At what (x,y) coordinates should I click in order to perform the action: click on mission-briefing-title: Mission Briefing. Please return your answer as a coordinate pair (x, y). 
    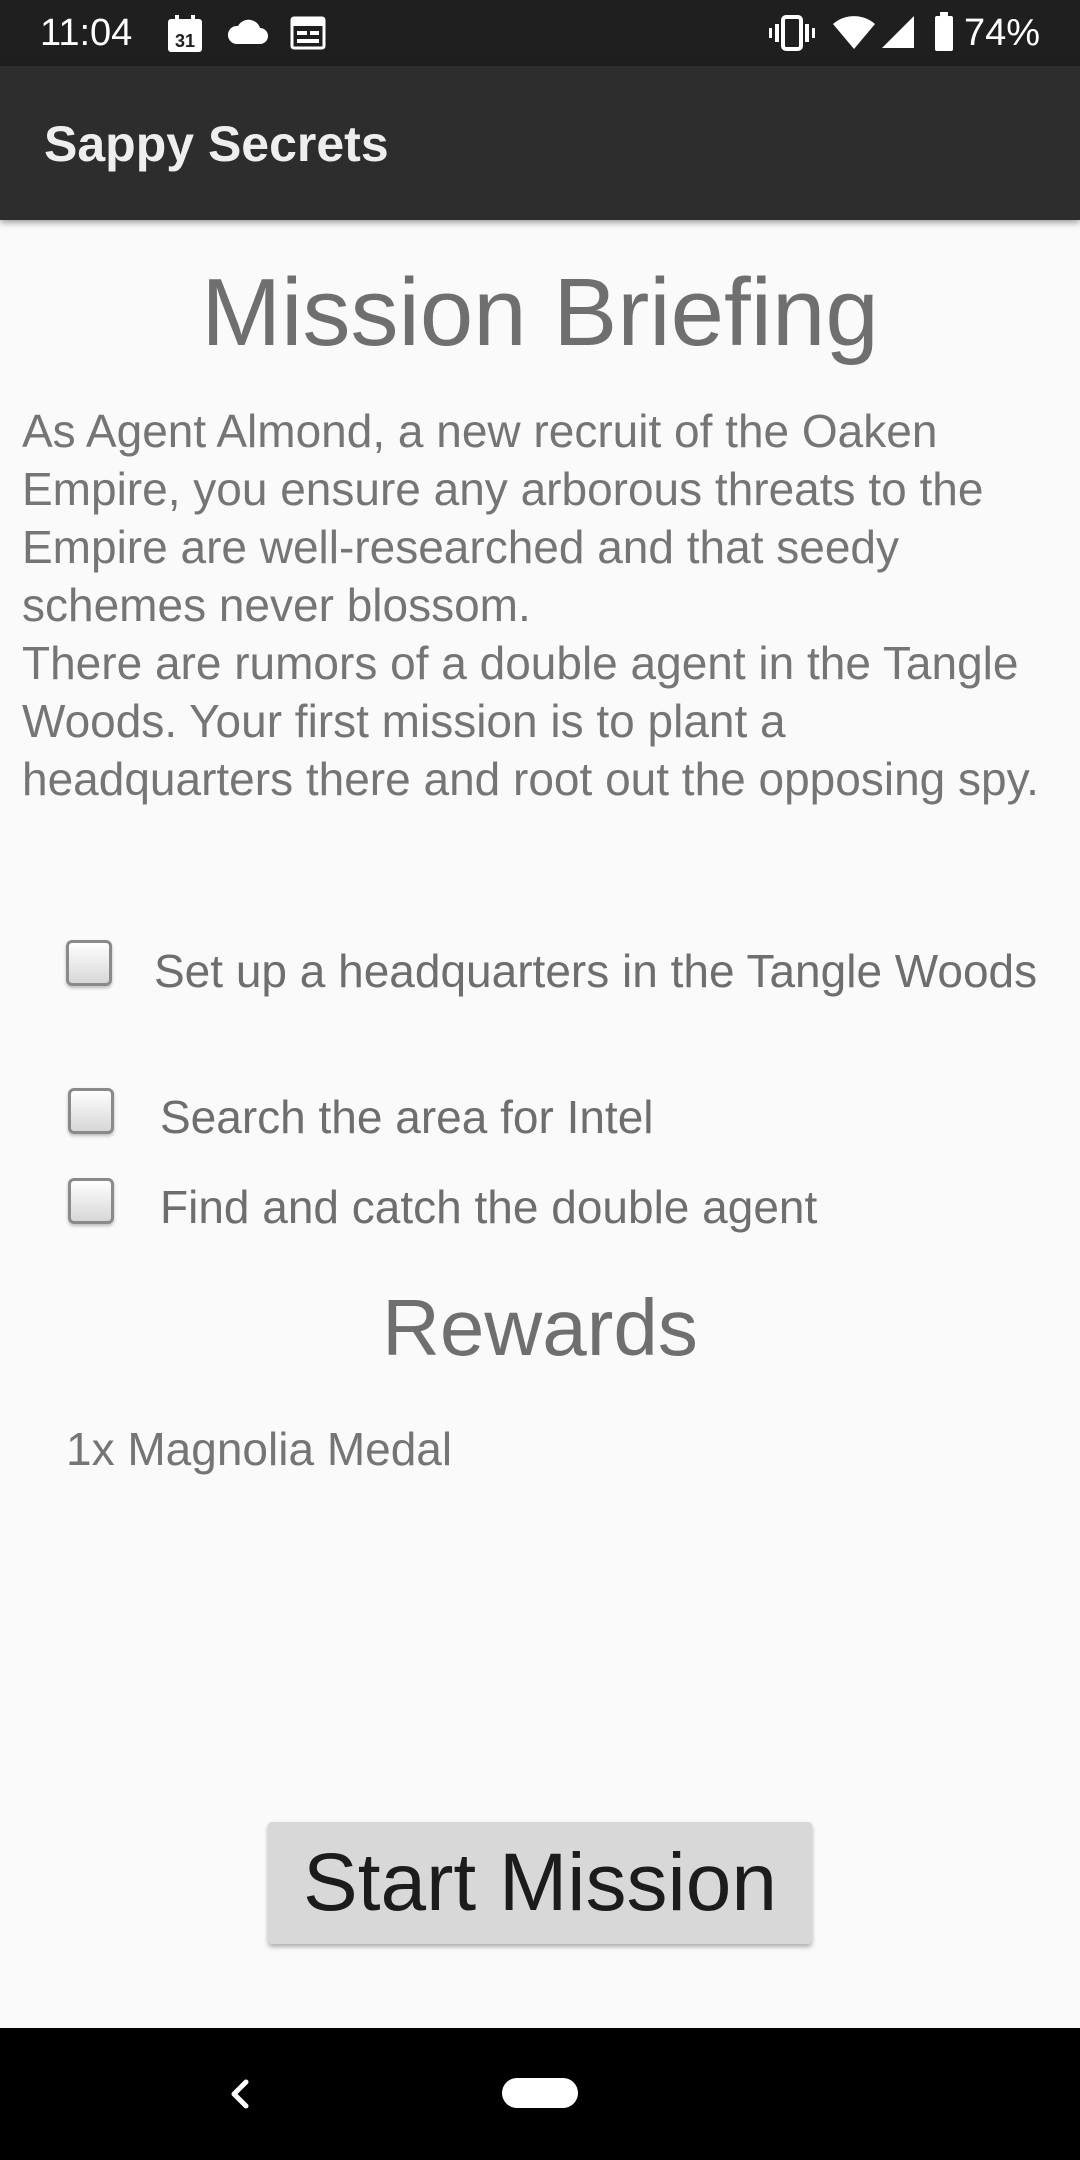
    Looking at the image, I should click on (540, 312).